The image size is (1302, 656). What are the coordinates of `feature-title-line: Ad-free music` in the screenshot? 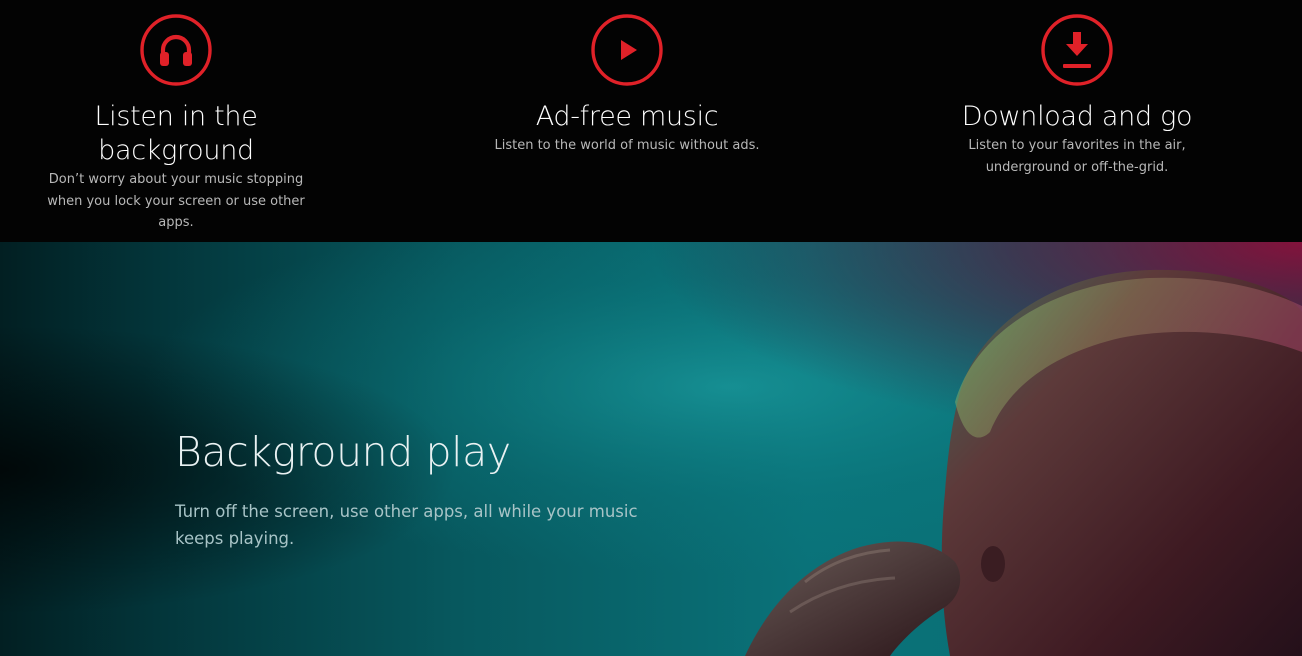 It's located at (627, 116).